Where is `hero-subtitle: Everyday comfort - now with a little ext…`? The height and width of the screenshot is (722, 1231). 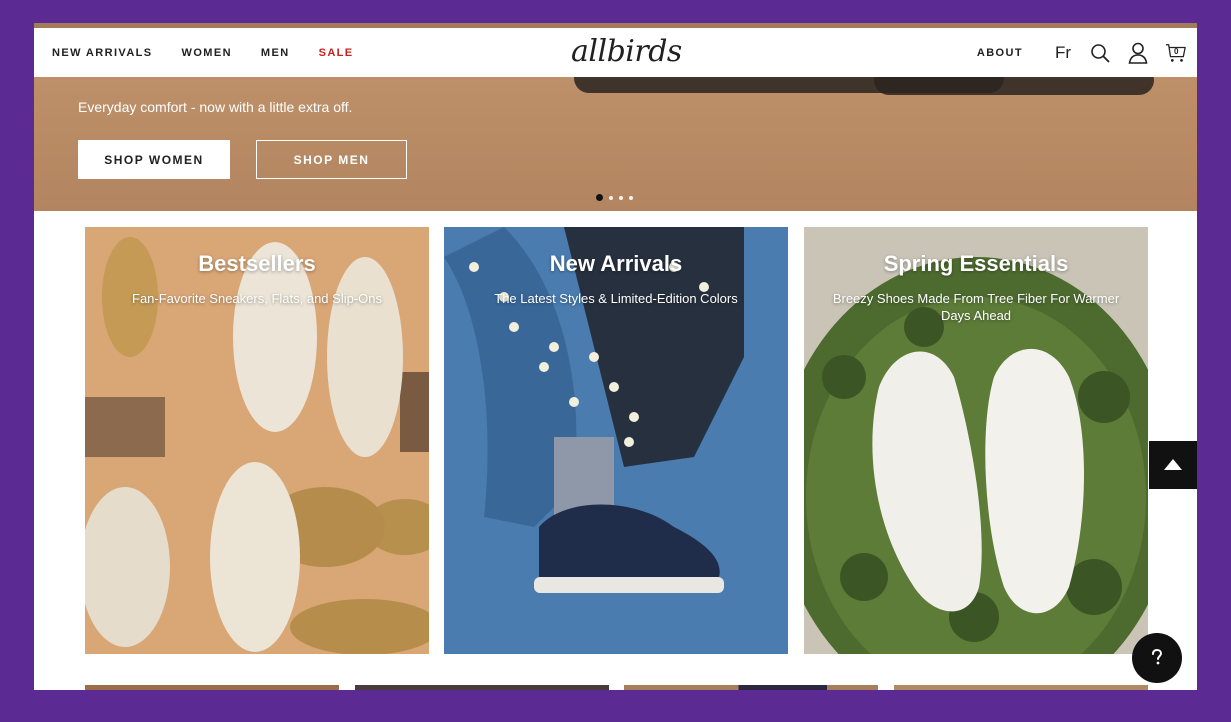
hero-subtitle: Everyday comfort - now with a little ext… is located at coordinates (215, 107).